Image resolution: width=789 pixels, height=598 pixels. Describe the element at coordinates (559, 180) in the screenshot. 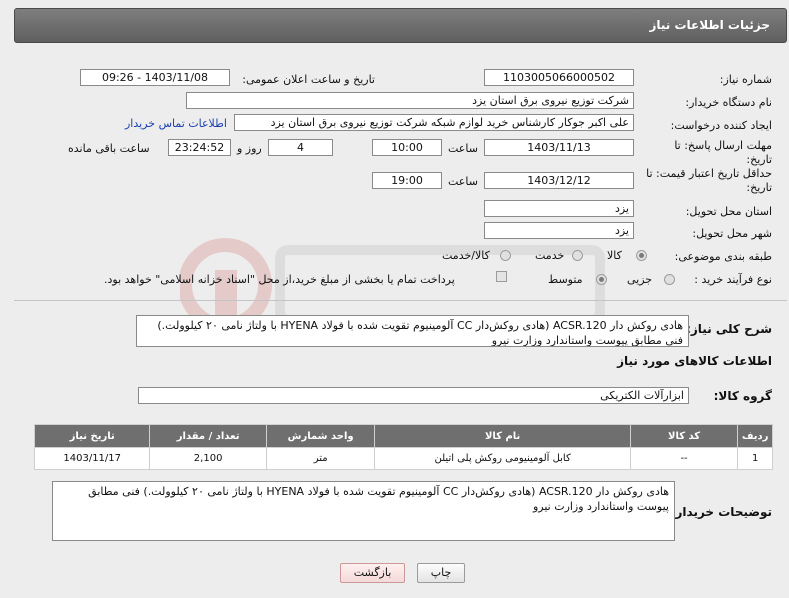

I see `validity-date-field: 1403/12/12` at that location.